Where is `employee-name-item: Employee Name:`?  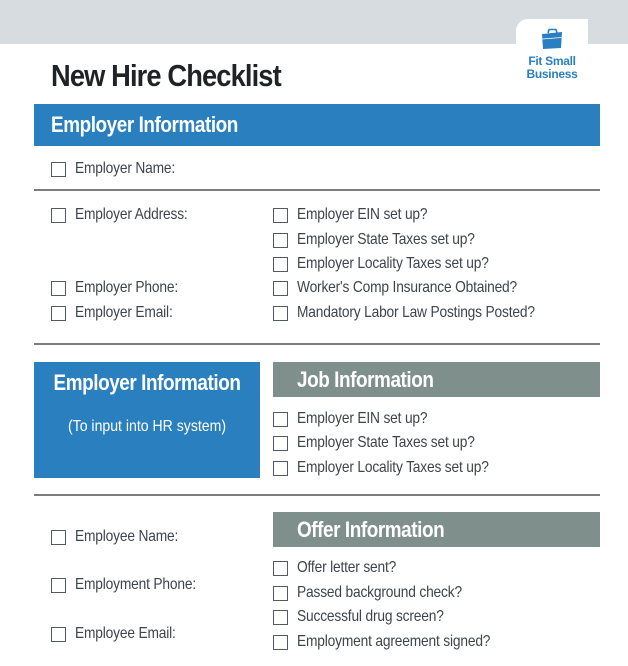 employee-name-item: Employee Name: is located at coordinates (123, 537).